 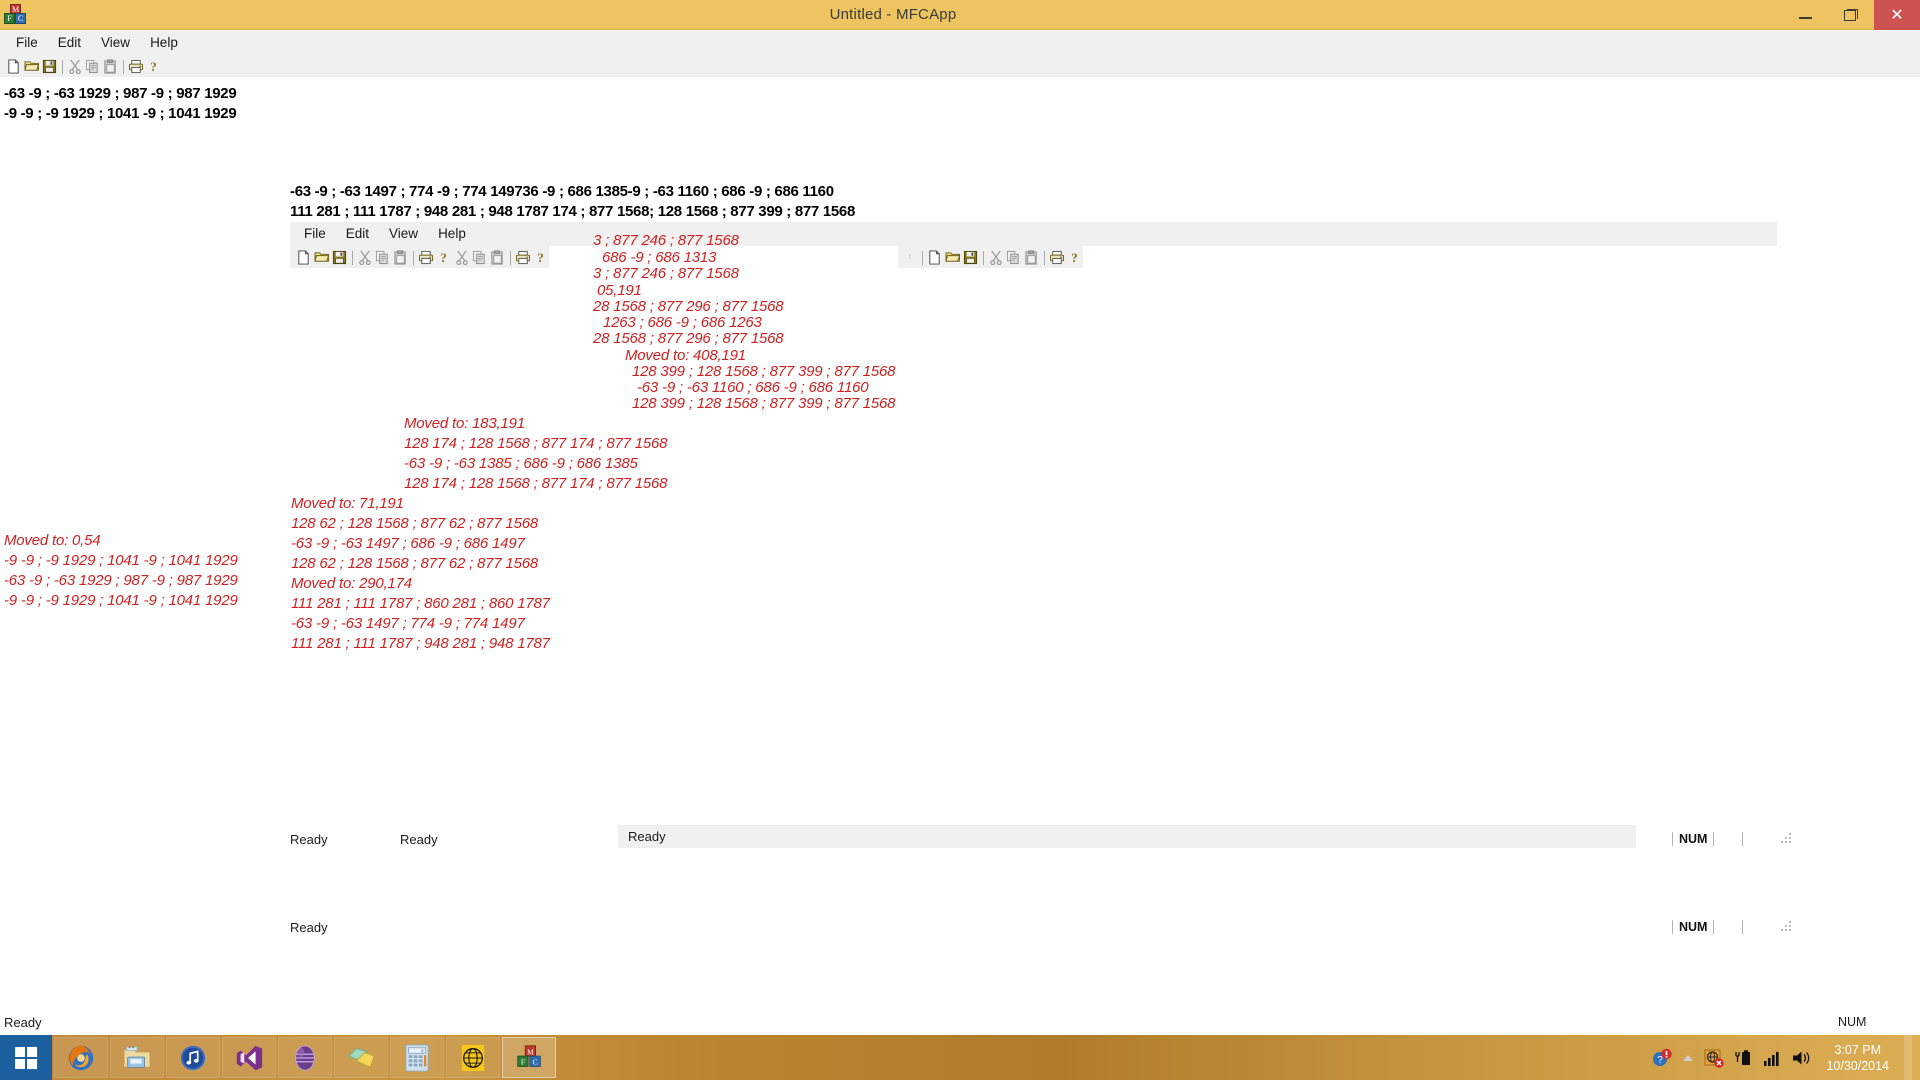 I want to click on svg-text: 0, so click(x=422, y=1050).